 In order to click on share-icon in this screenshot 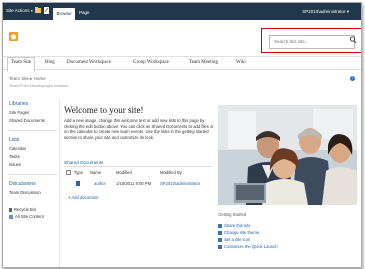, I will do `click(220, 225)`.